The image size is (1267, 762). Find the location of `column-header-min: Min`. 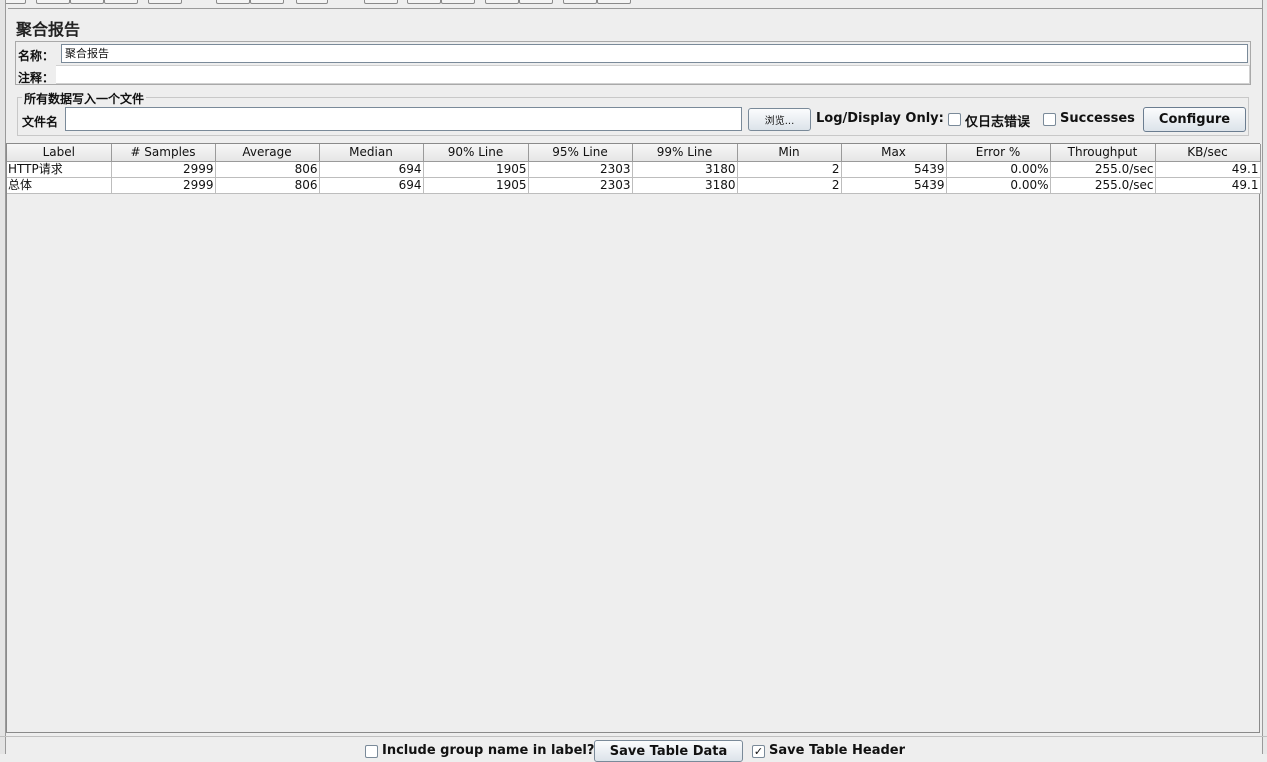

column-header-min: Min is located at coordinates (789, 153).